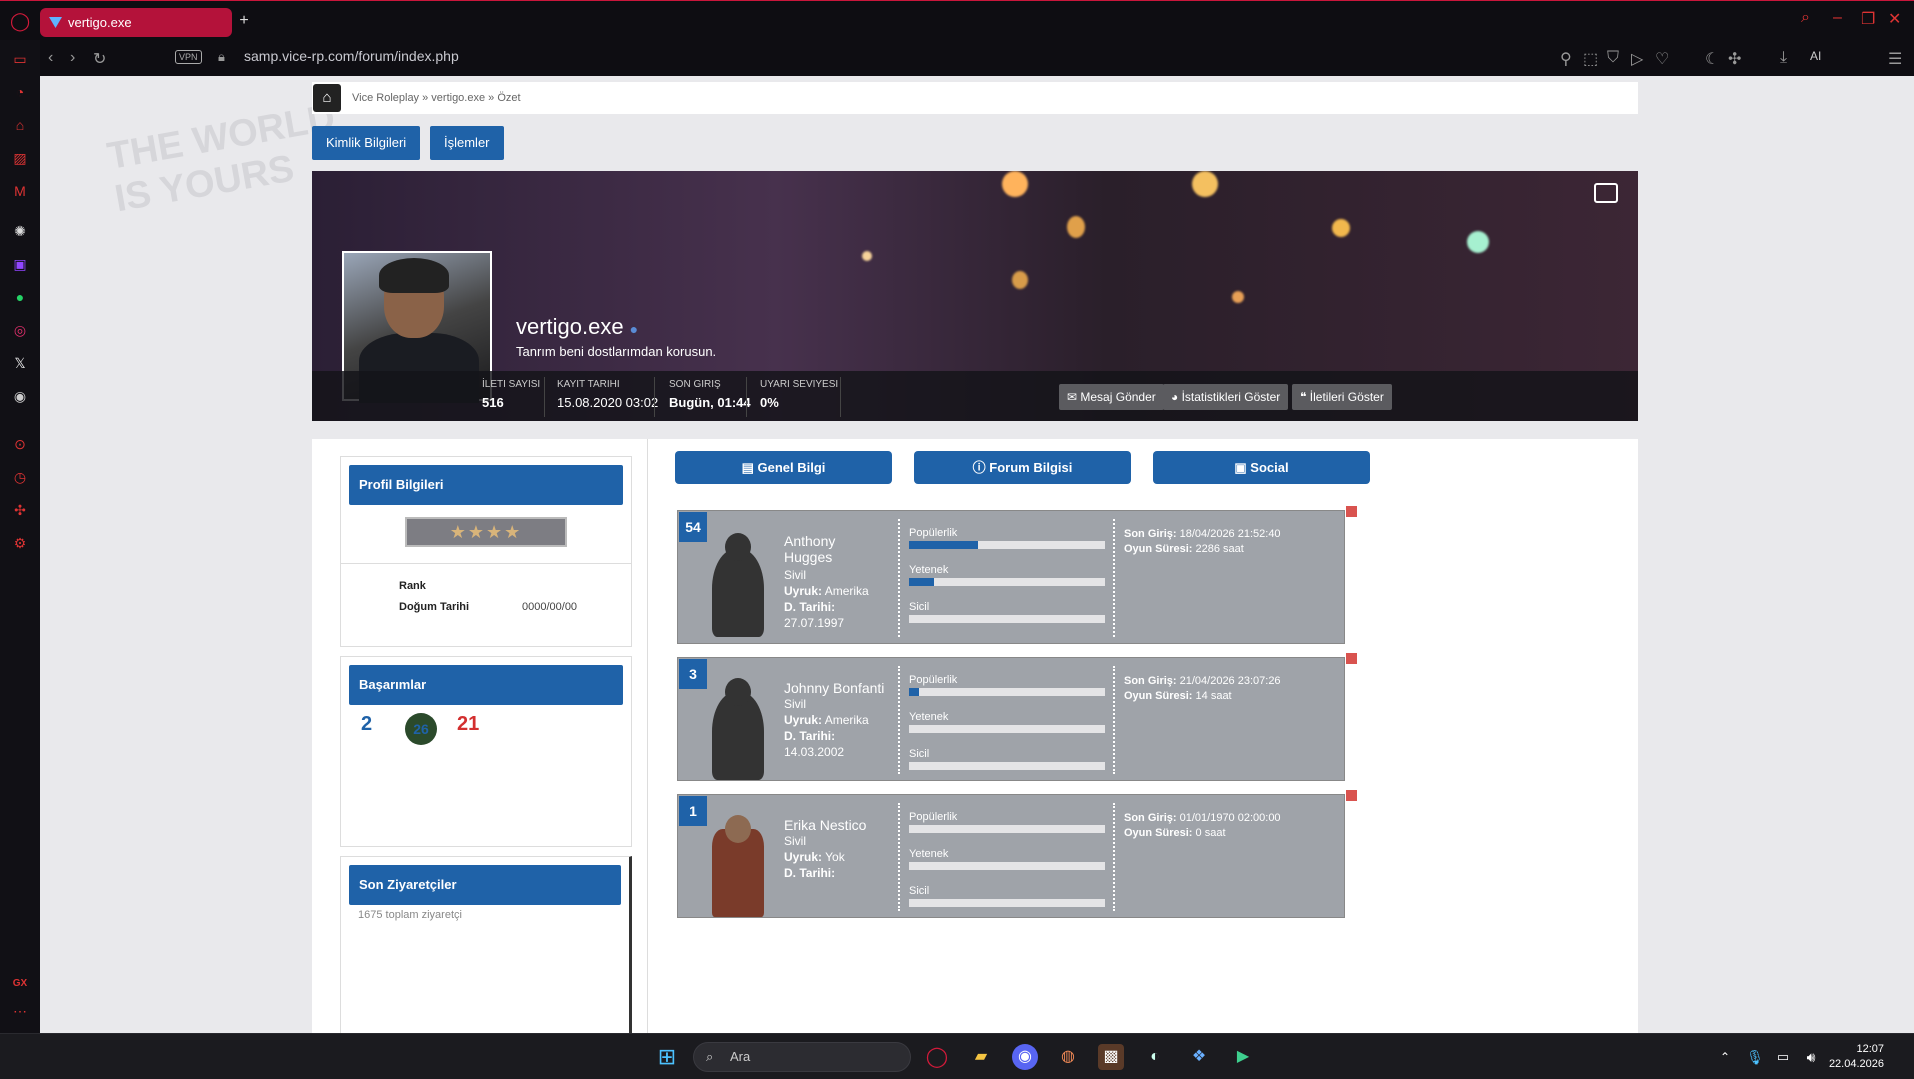 The height and width of the screenshot is (1079, 1914). Describe the element at coordinates (1068, 1057) in the screenshot. I see `recorder-taskbar-icon: ◍` at that location.